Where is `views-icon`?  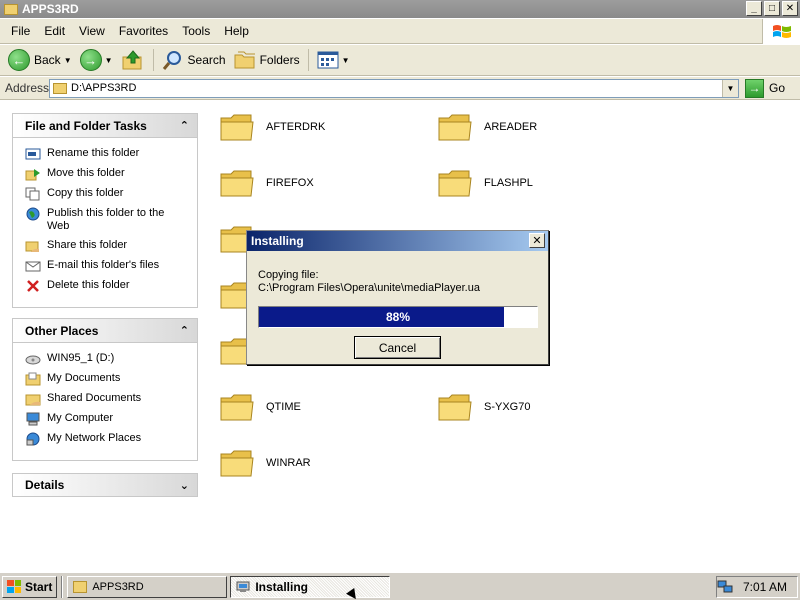 views-icon is located at coordinates (328, 60).